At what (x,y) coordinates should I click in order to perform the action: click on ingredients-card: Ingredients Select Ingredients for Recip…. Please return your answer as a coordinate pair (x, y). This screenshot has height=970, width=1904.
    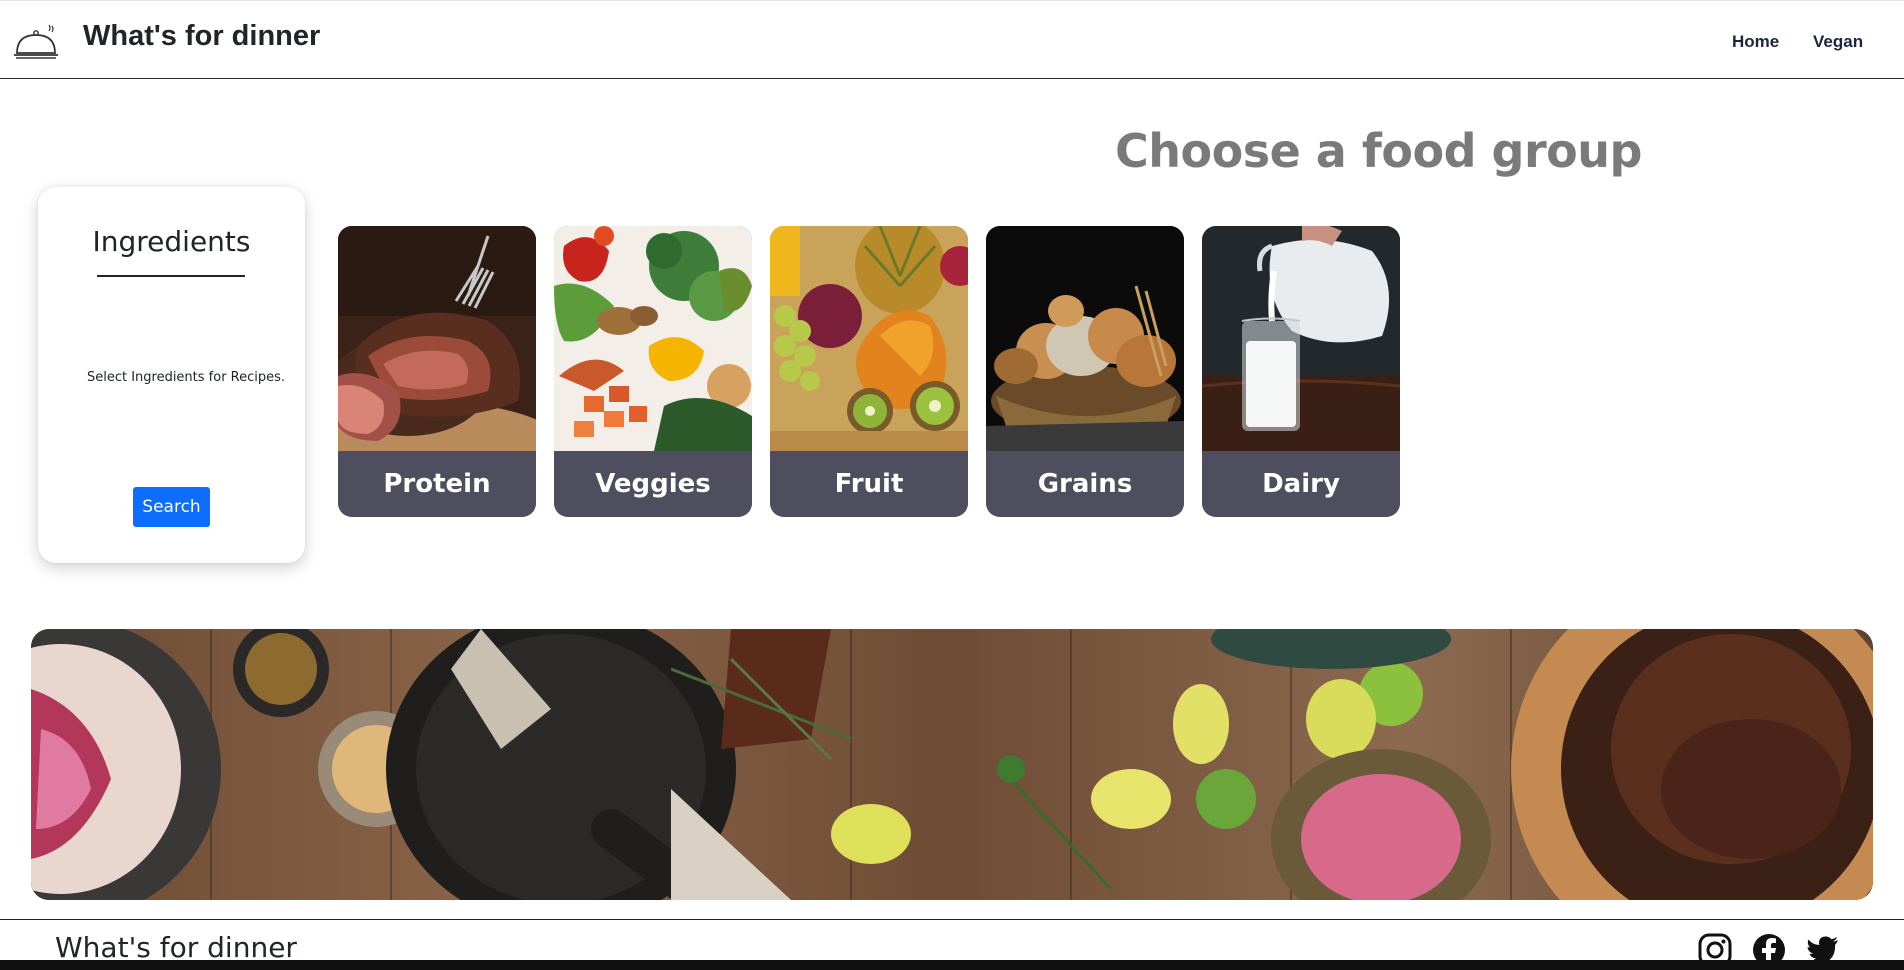
    Looking at the image, I should click on (171, 375).